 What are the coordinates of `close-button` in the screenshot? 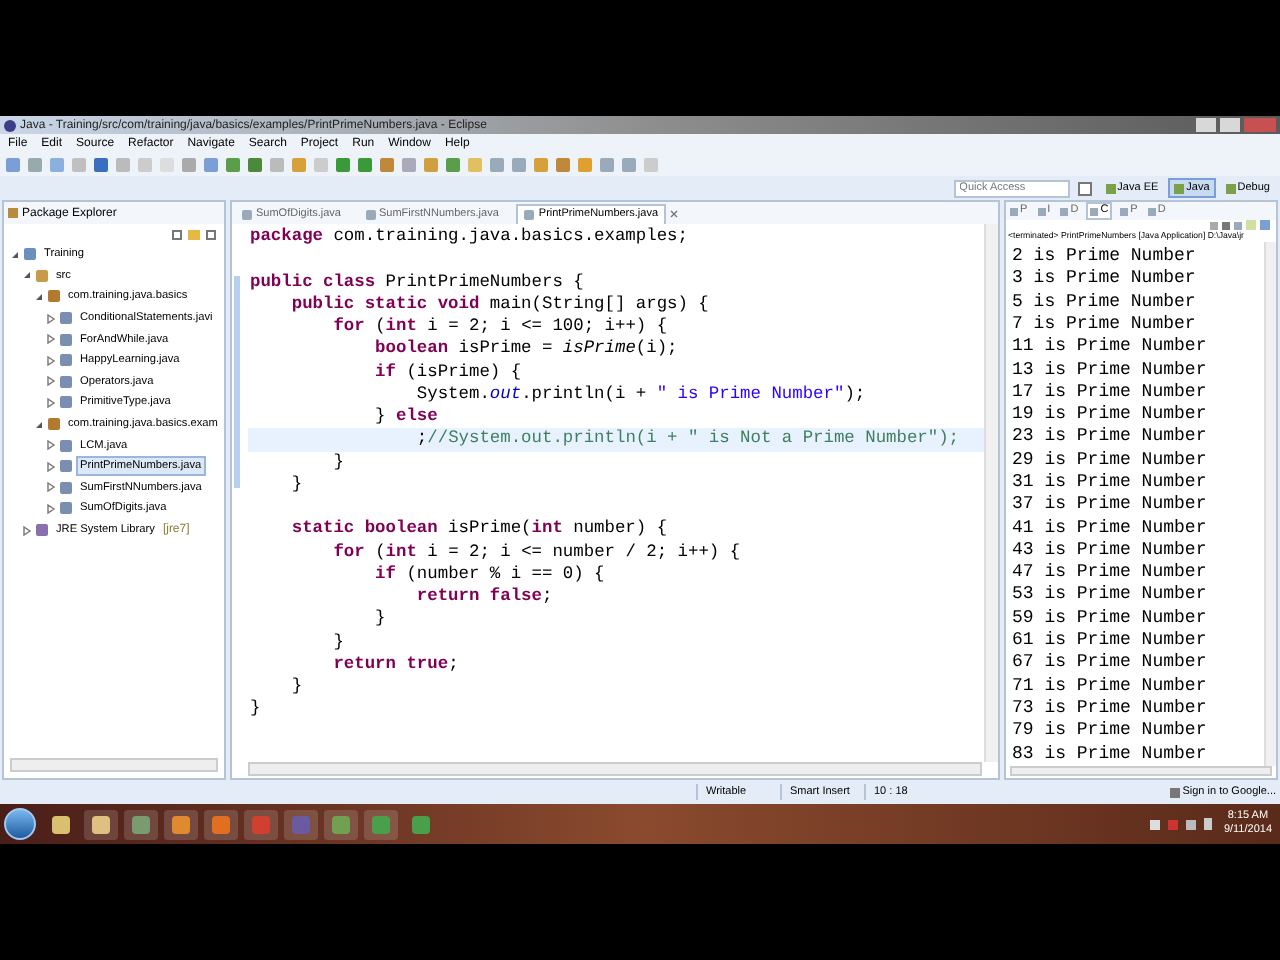 It's located at (1260, 125).